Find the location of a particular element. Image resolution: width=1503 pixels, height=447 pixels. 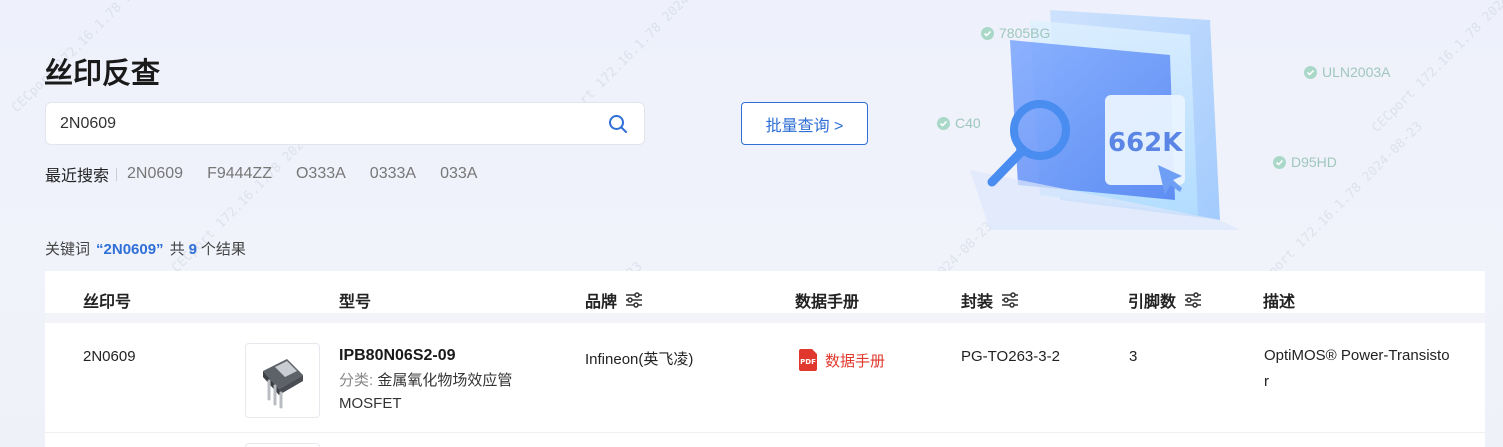

svg-text: PDF is located at coordinates (808, 362).